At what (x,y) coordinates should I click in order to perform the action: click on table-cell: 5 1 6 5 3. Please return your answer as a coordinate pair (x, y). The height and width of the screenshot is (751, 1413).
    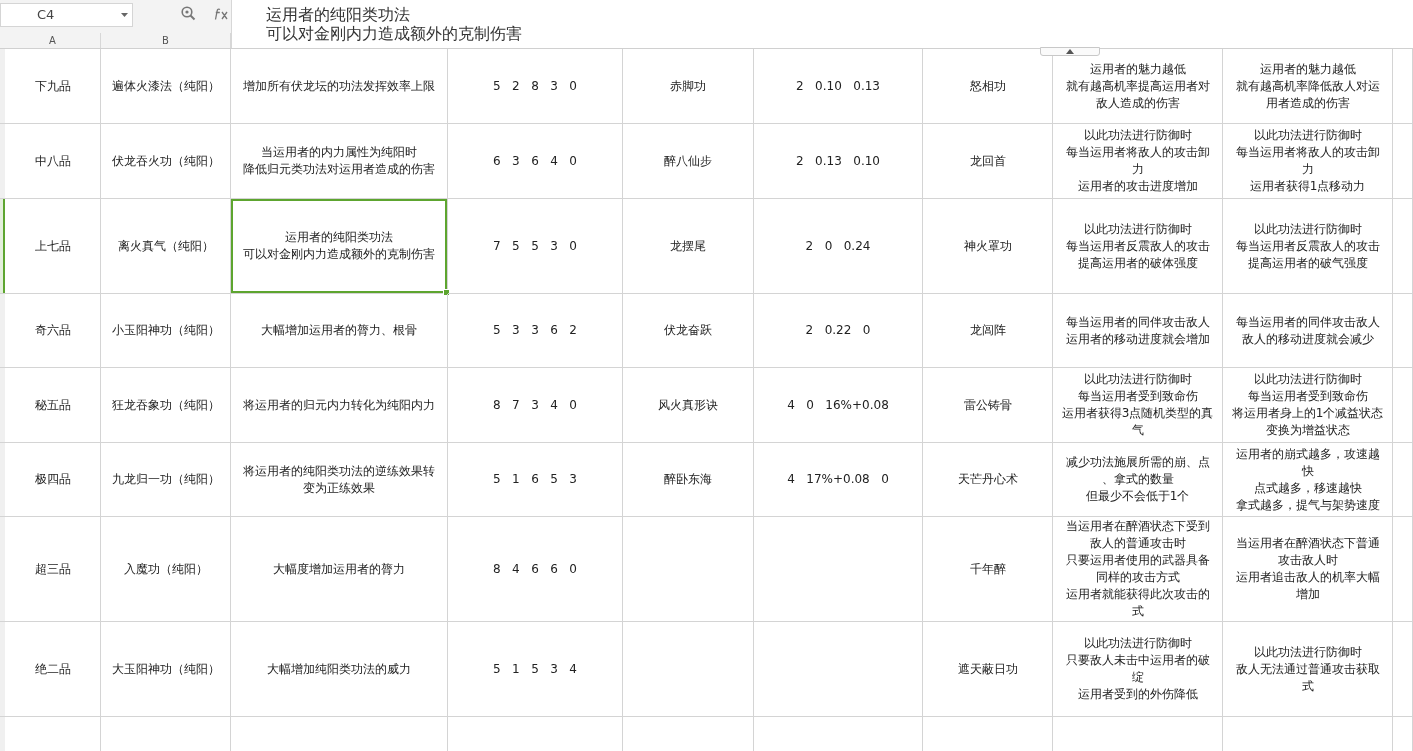
    Looking at the image, I should click on (535, 480).